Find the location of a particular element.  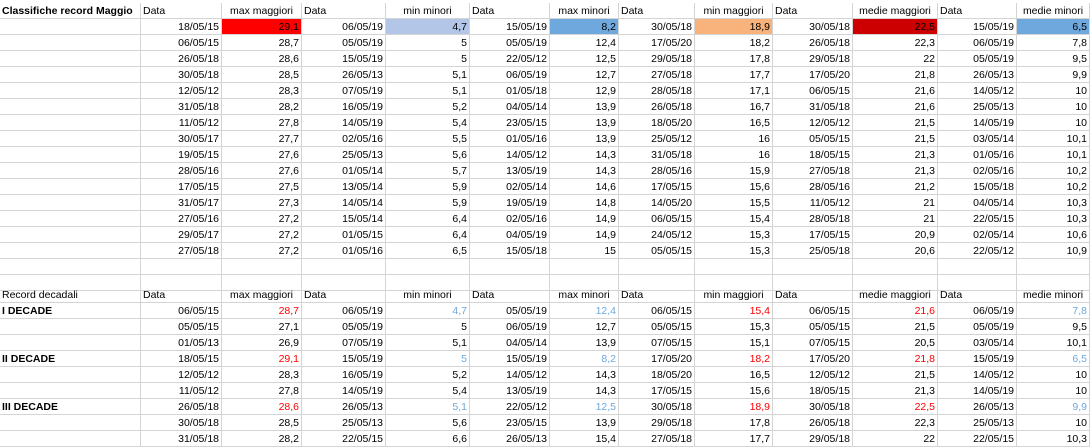

record-cell: 5,1 is located at coordinates (428, 407).